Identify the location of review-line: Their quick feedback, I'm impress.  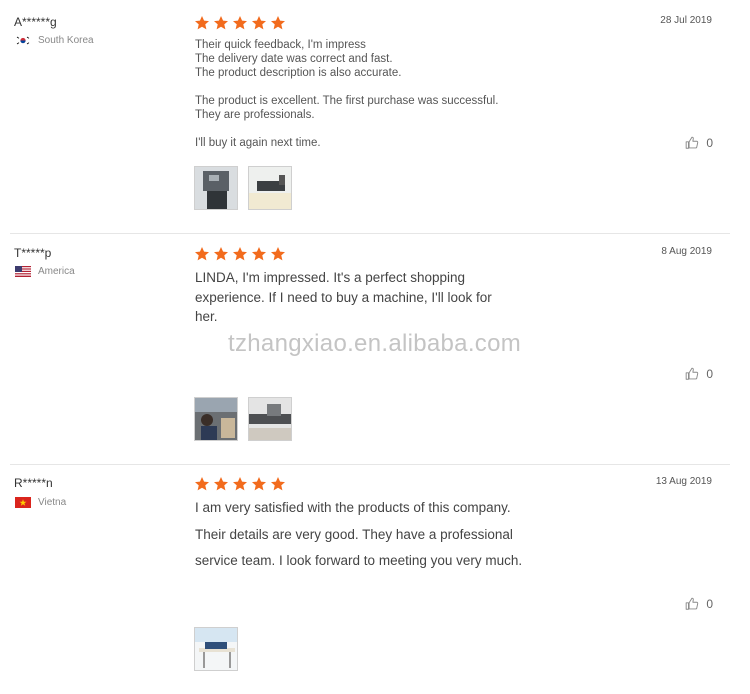
(280, 45).